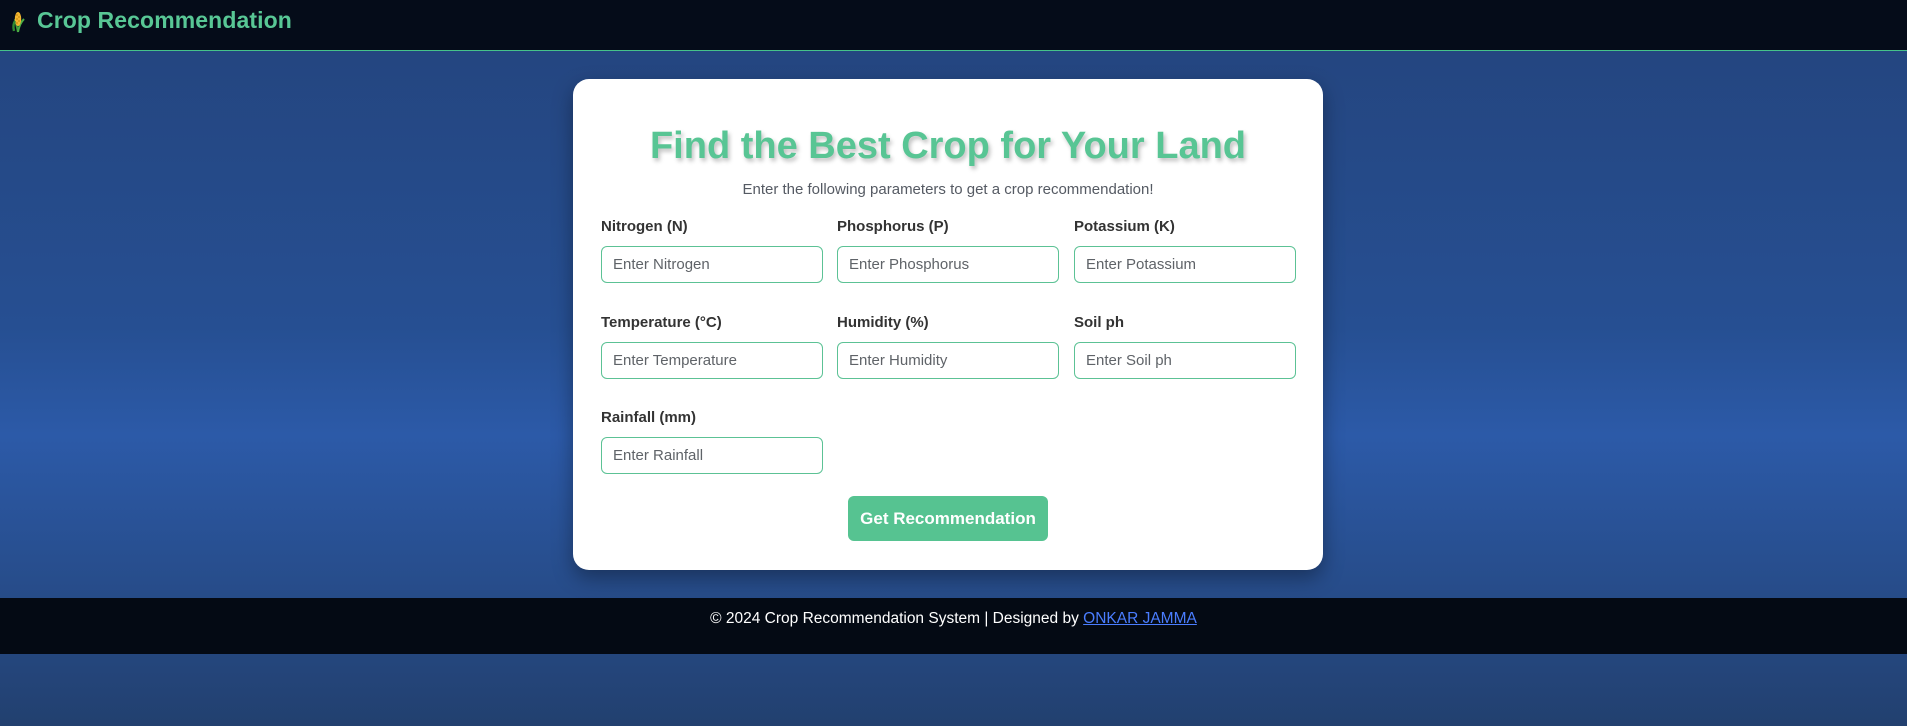 Image resolution: width=1907 pixels, height=726 pixels. I want to click on soil-ph-label: Soil ph, so click(1099, 322).